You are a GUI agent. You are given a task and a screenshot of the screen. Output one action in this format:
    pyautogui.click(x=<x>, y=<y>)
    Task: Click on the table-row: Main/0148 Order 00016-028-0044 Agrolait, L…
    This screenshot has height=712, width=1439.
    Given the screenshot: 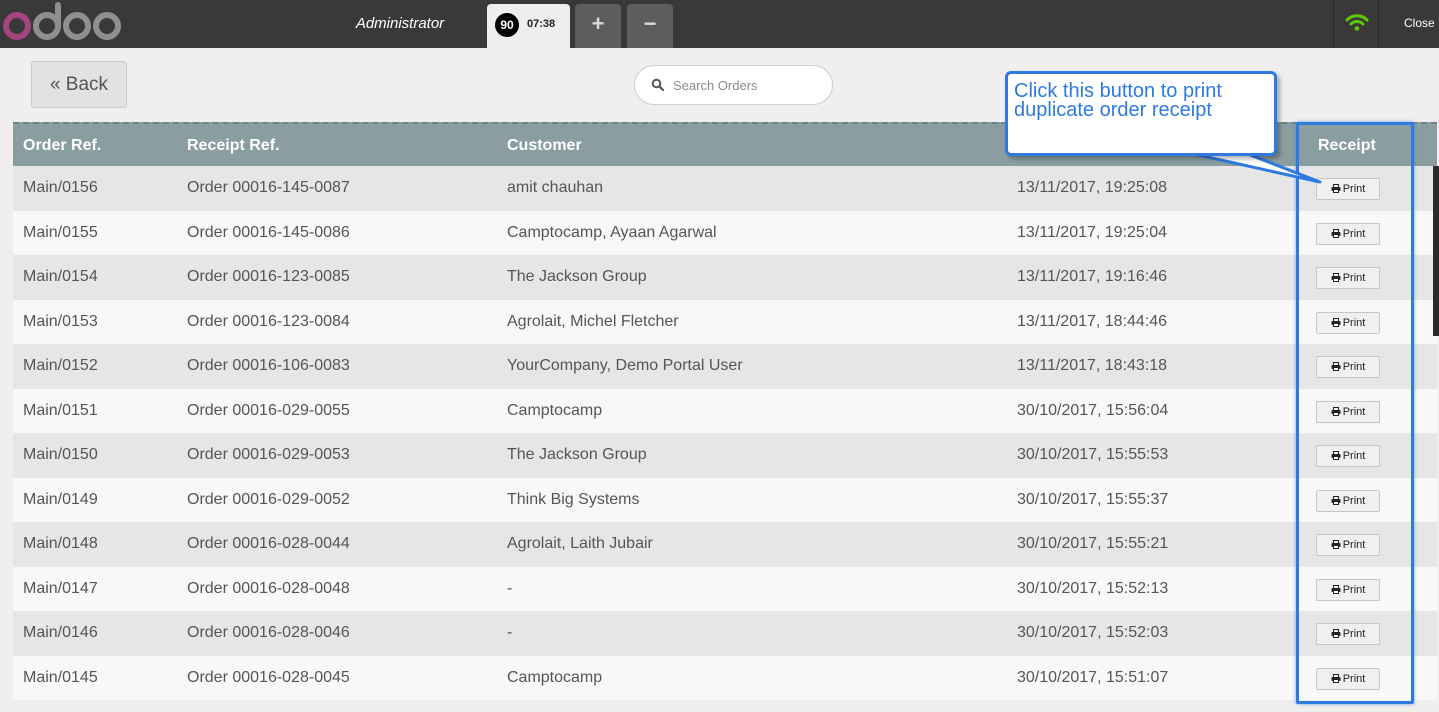 What is the action you would take?
    pyautogui.click(x=725, y=544)
    